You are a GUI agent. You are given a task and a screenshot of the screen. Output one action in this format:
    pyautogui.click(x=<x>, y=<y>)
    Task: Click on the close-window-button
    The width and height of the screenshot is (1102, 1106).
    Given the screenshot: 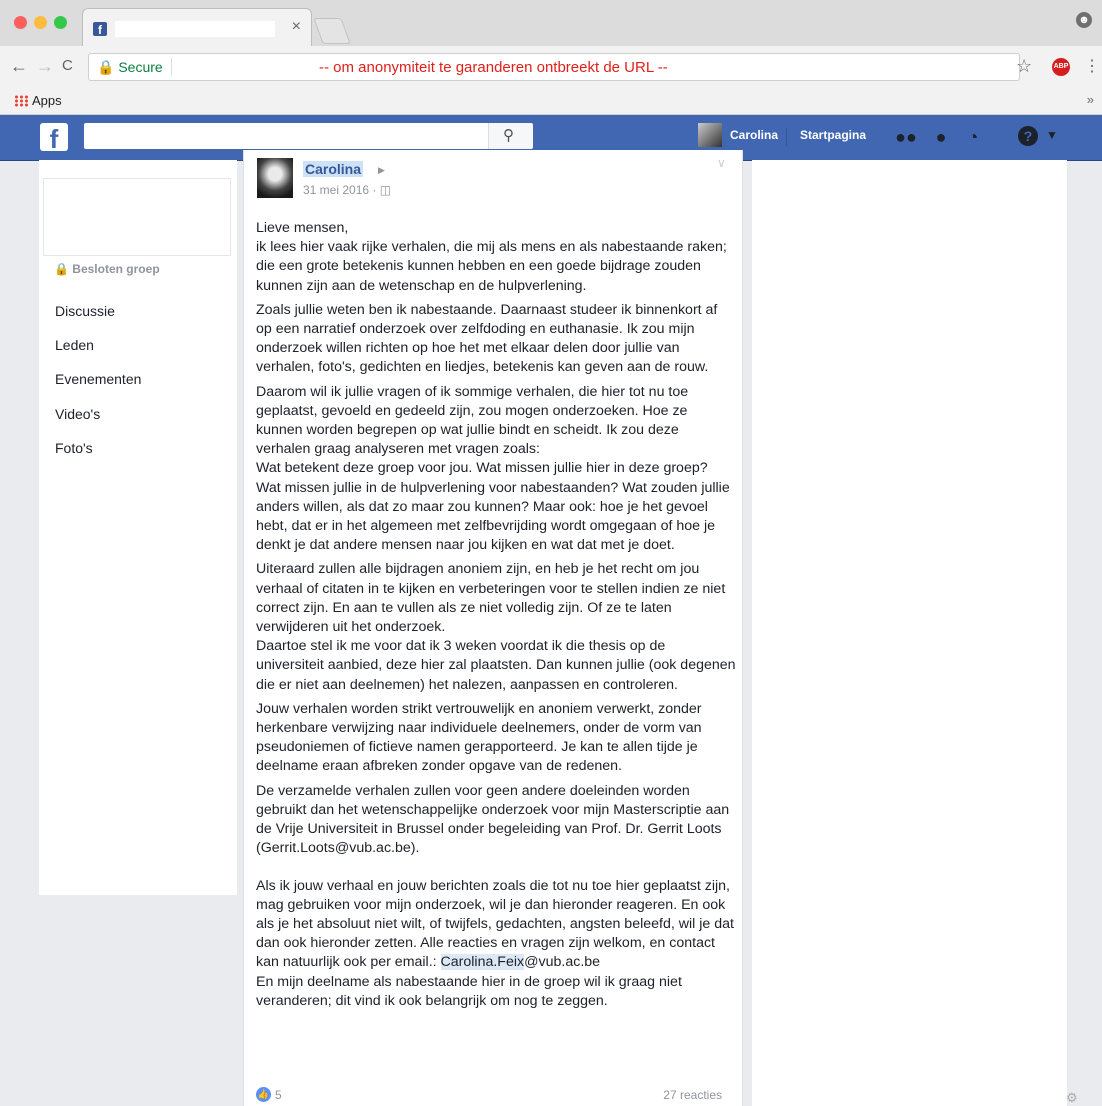 What is the action you would take?
    pyautogui.click(x=20, y=22)
    